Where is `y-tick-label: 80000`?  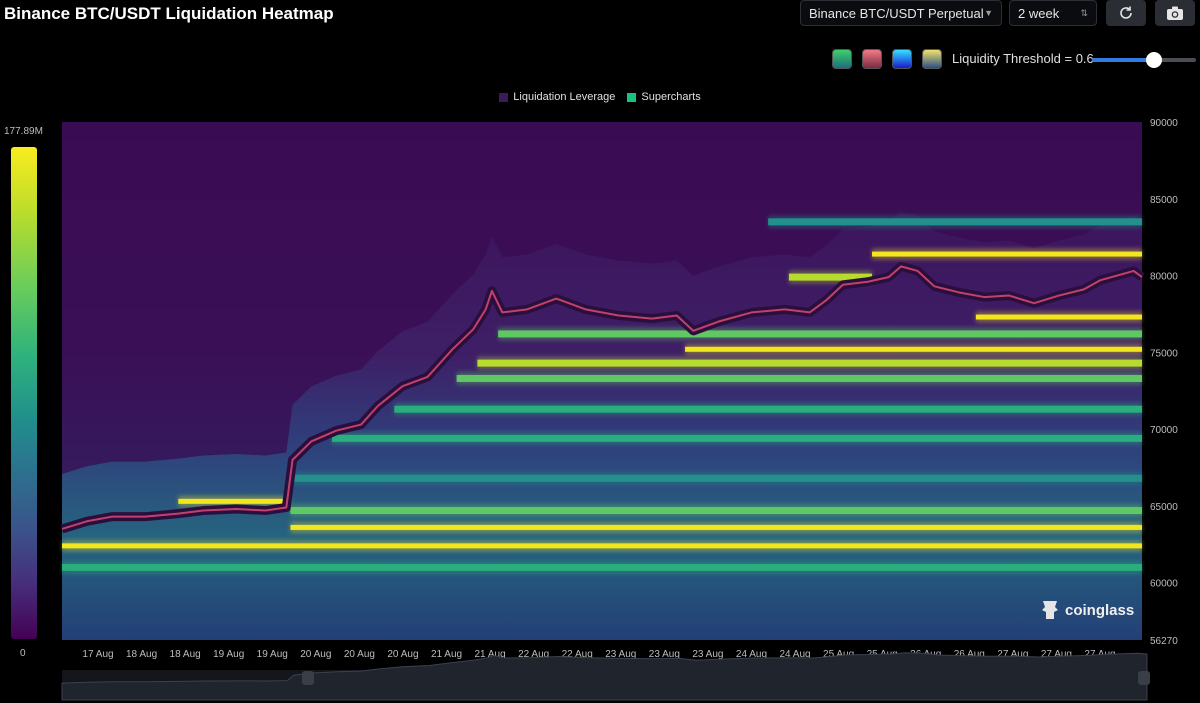 y-tick-label: 80000 is located at coordinates (1164, 277).